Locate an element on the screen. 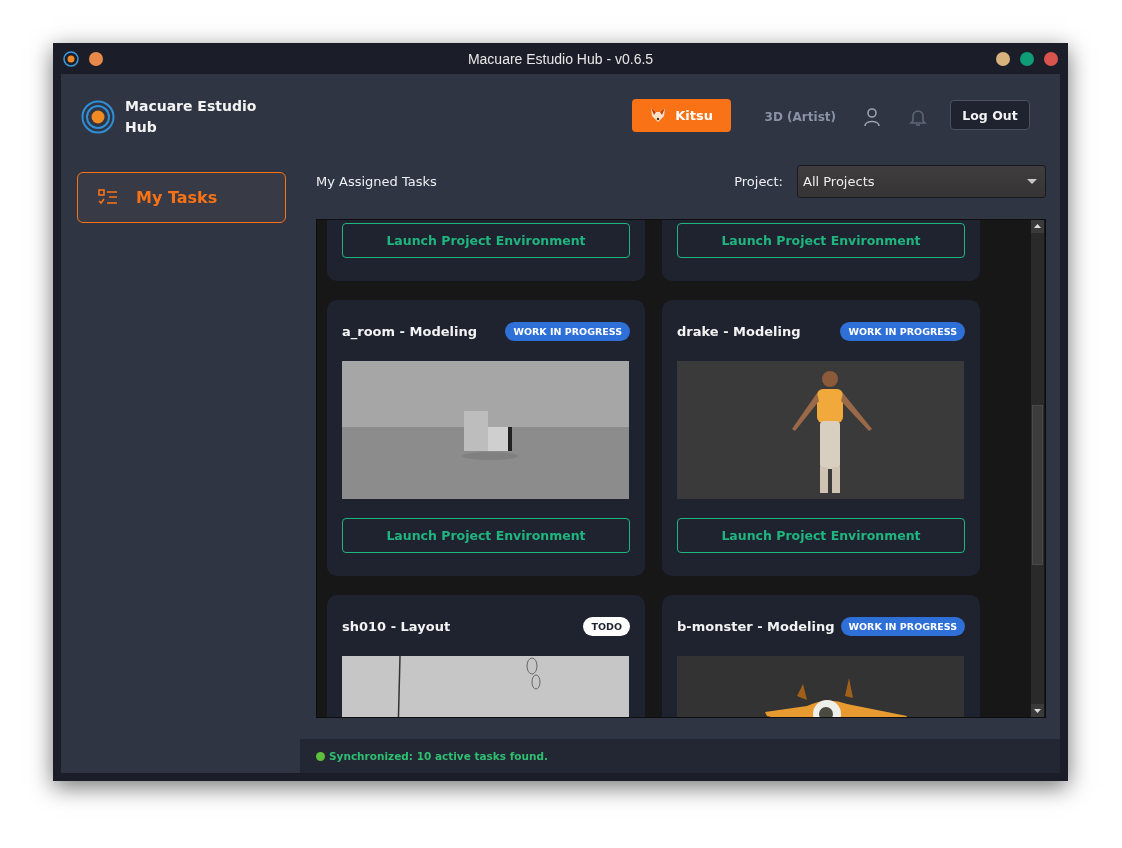  scroll-up-icon is located at coordinates (1037, 226).